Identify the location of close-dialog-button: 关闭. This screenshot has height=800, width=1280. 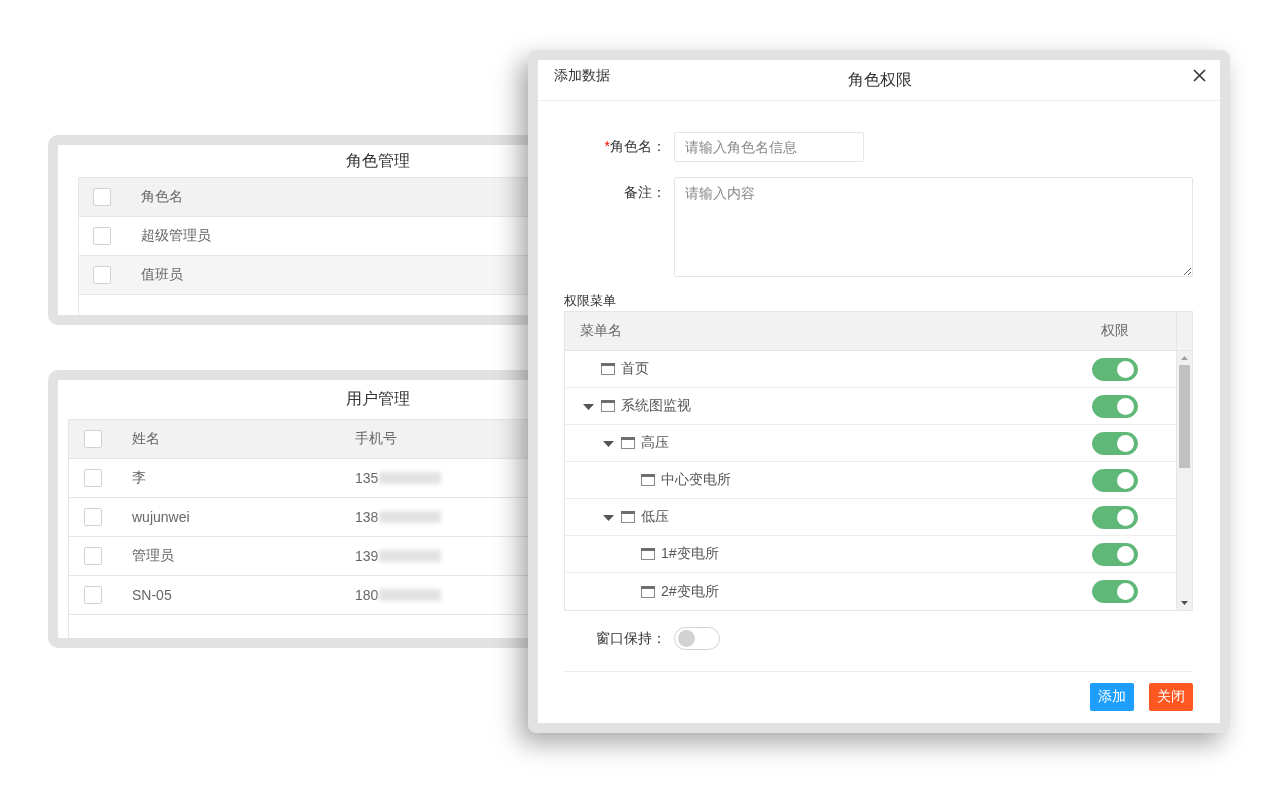
(1171, 697).